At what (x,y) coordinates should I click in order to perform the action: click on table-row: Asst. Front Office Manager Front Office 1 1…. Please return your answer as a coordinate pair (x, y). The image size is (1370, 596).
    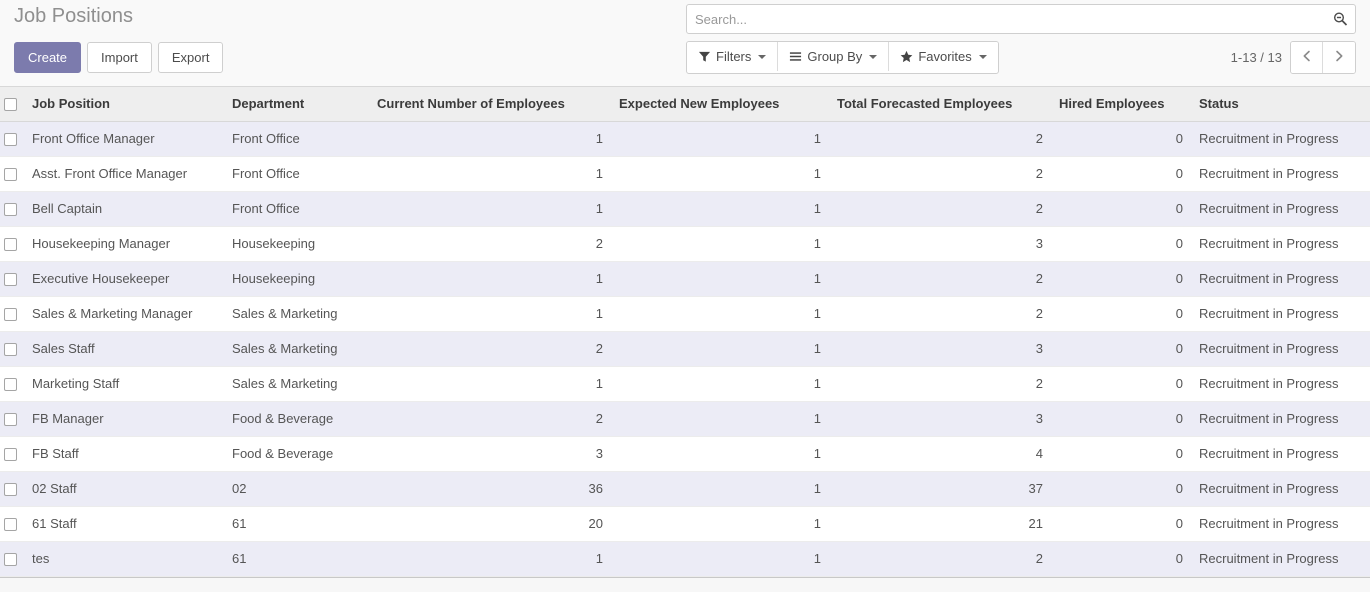
    Looking at the image, I should click on (685, 174).